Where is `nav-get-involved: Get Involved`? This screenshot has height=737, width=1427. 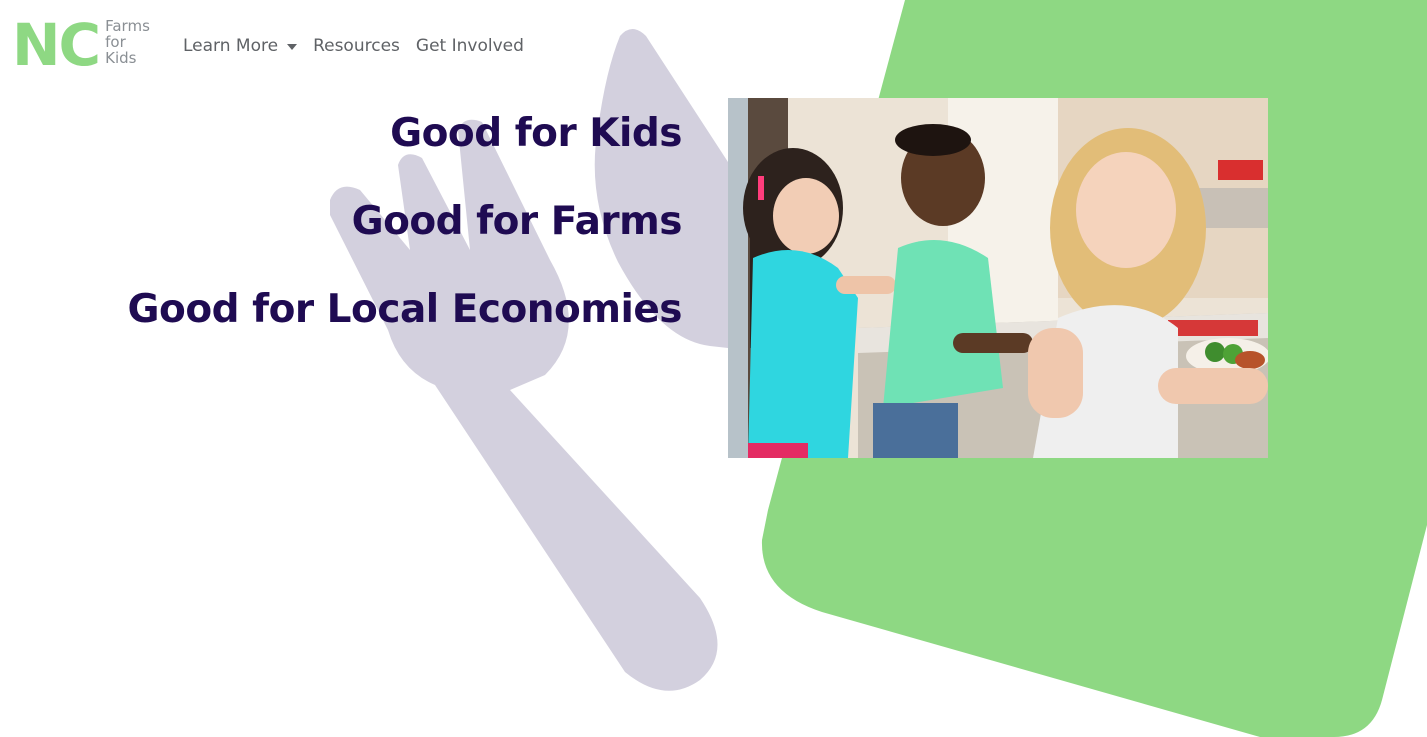
nav-get-involved: Get Involved is located at coordinates (470, 46).